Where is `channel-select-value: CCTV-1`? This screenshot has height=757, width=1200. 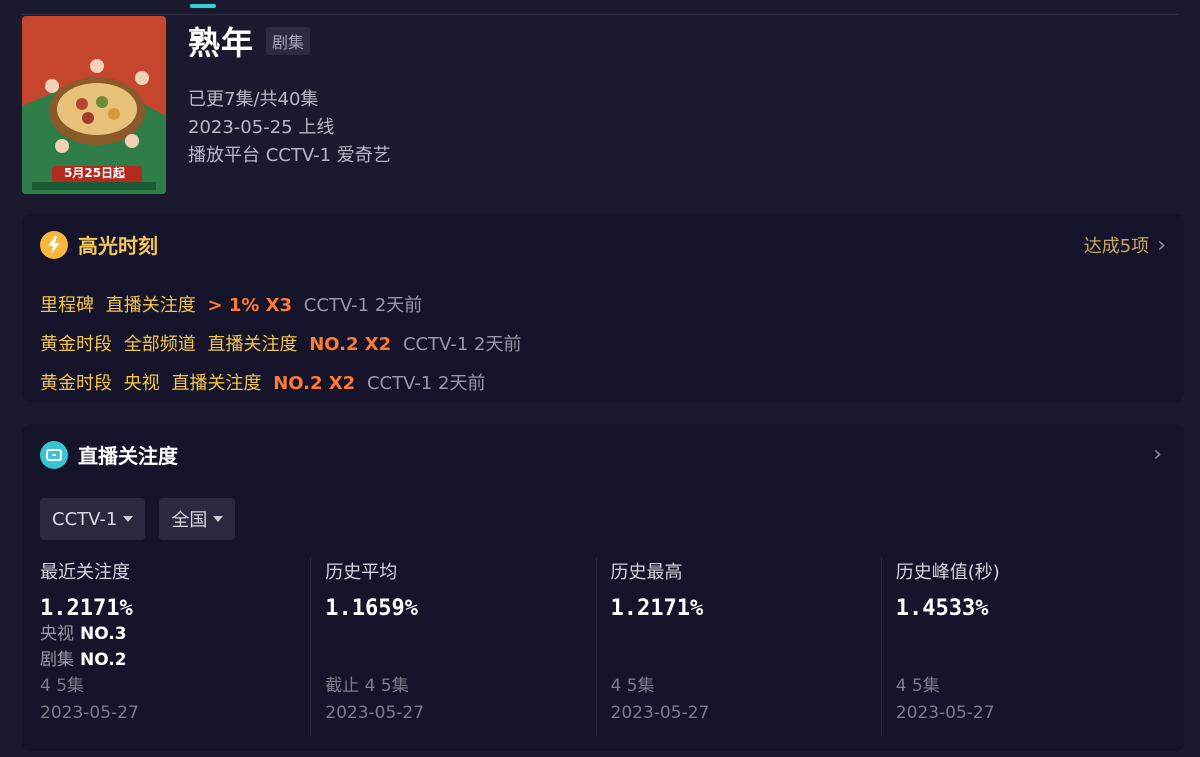
channel-select-value: CCTV-1 is located at coordinates (85, 519).